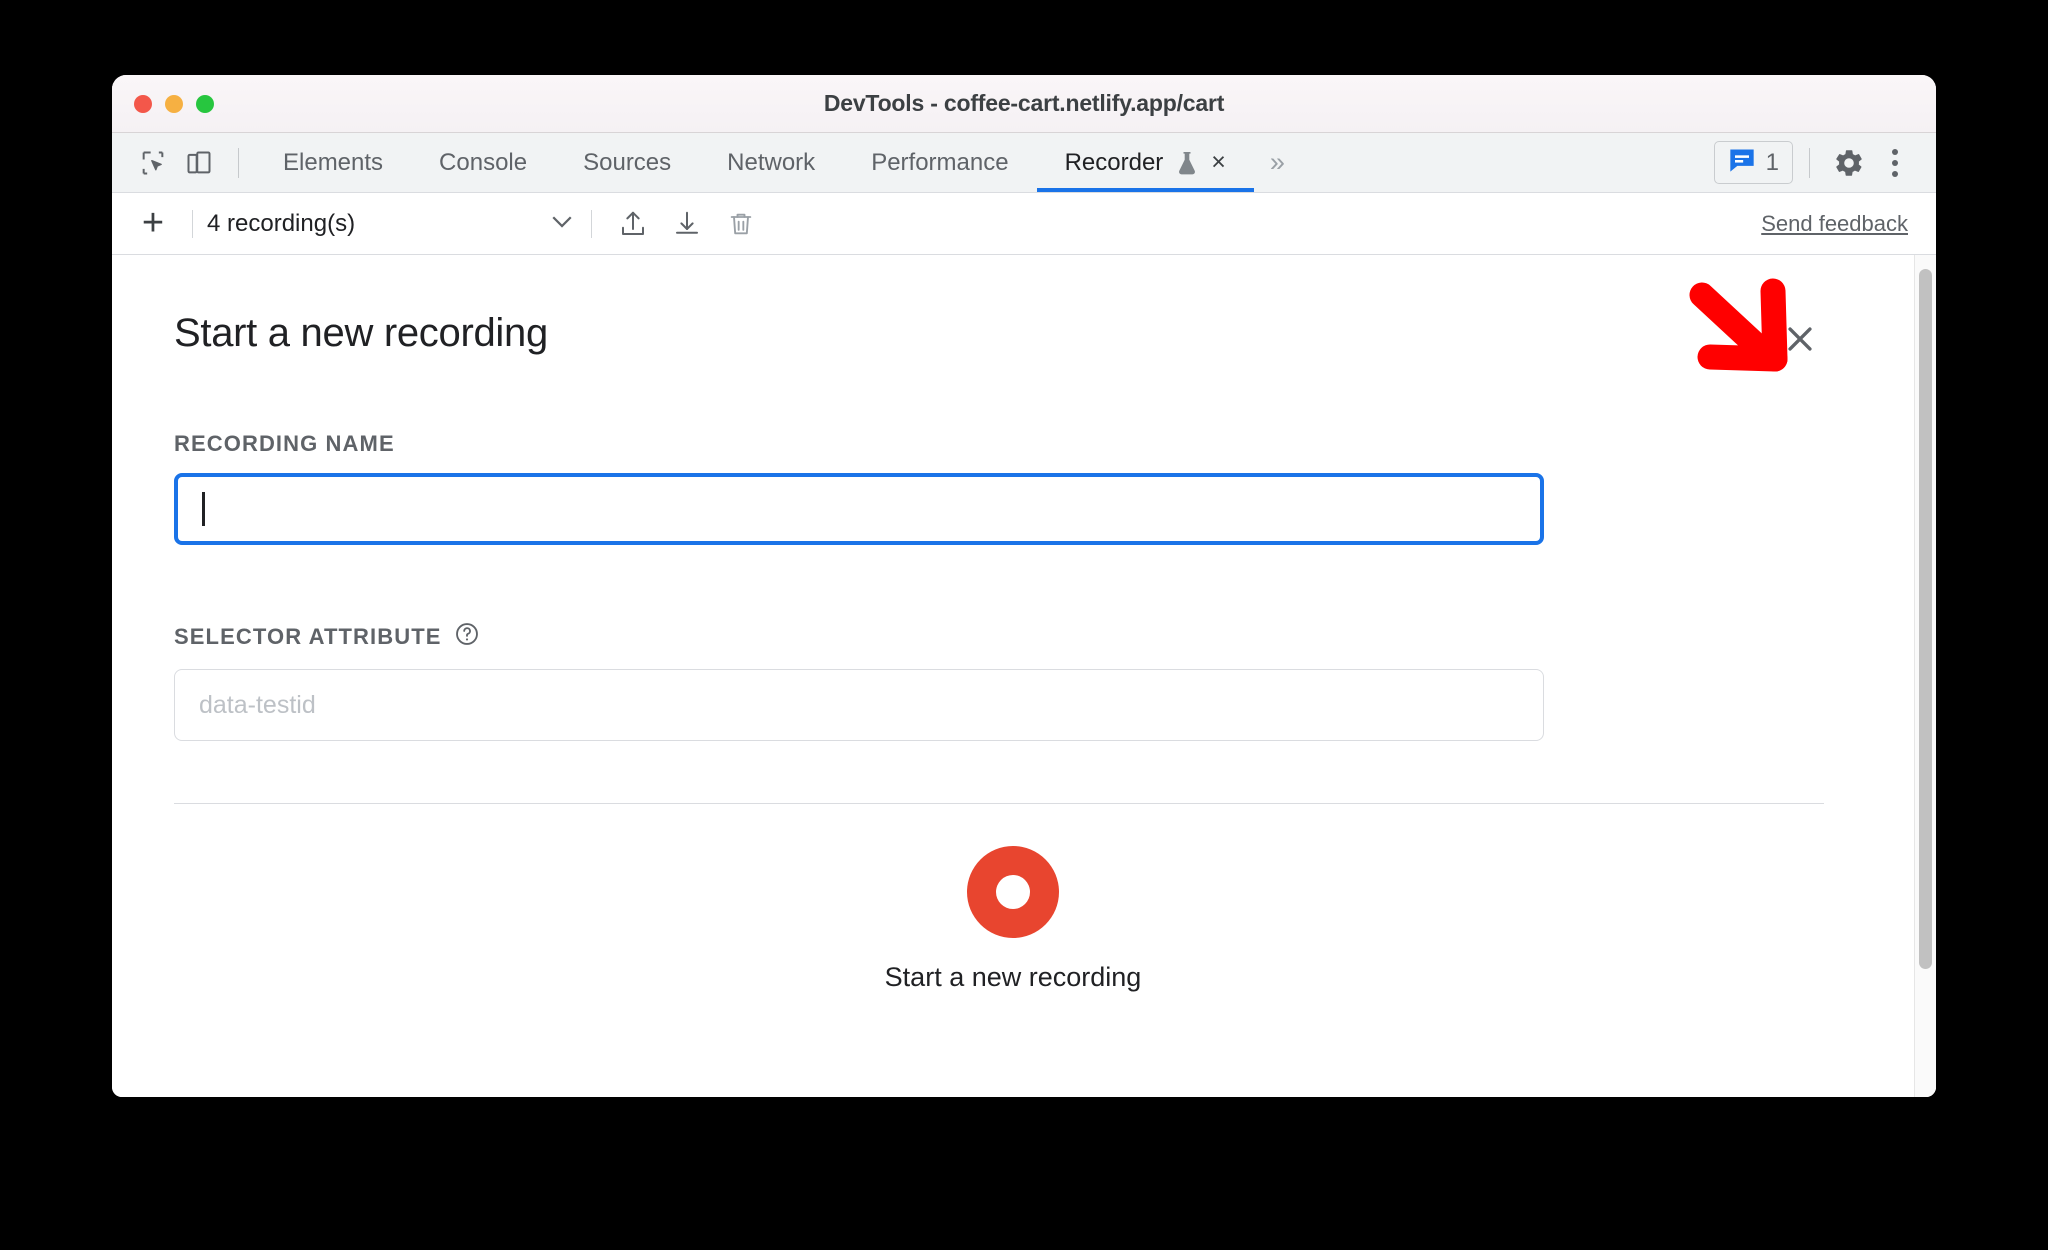 This screenshot has height=1250, width=2048. I want to click on recording-name-field-group: Recording Name, so click(999, 488).